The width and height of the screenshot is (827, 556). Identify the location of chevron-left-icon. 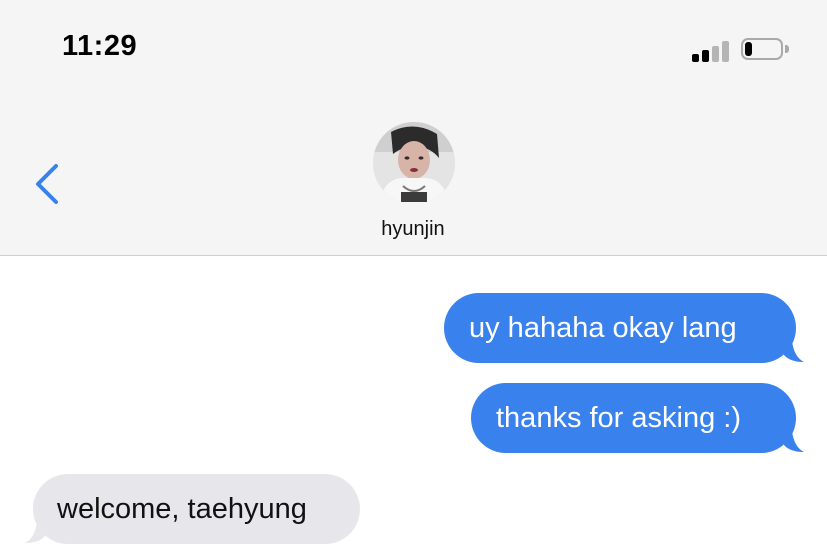
(47, 184).